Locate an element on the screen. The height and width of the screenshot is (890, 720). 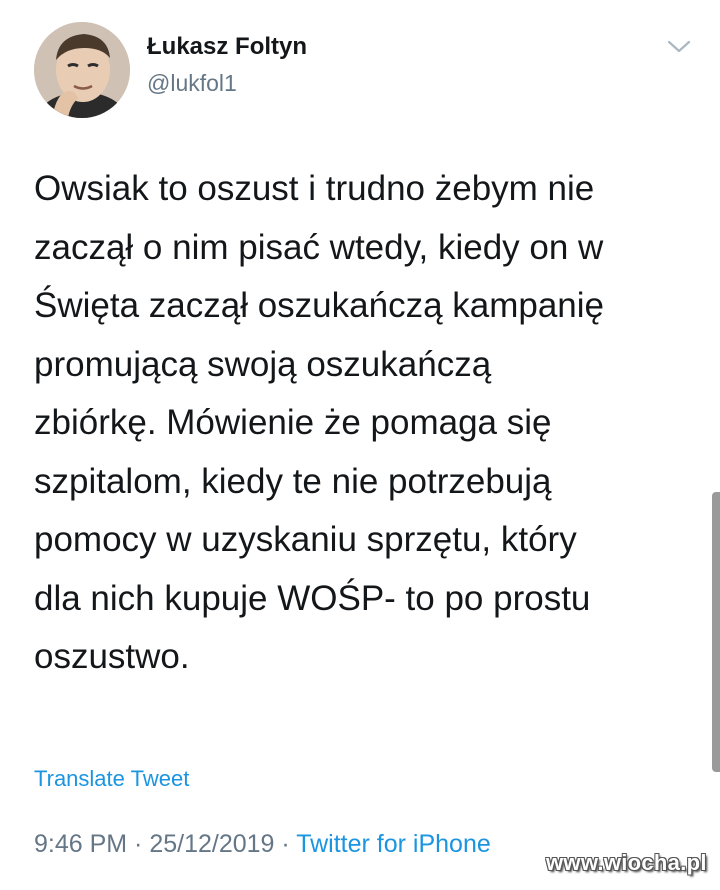
author-handle: @lukfol1 is located at coordinates (192, 83).